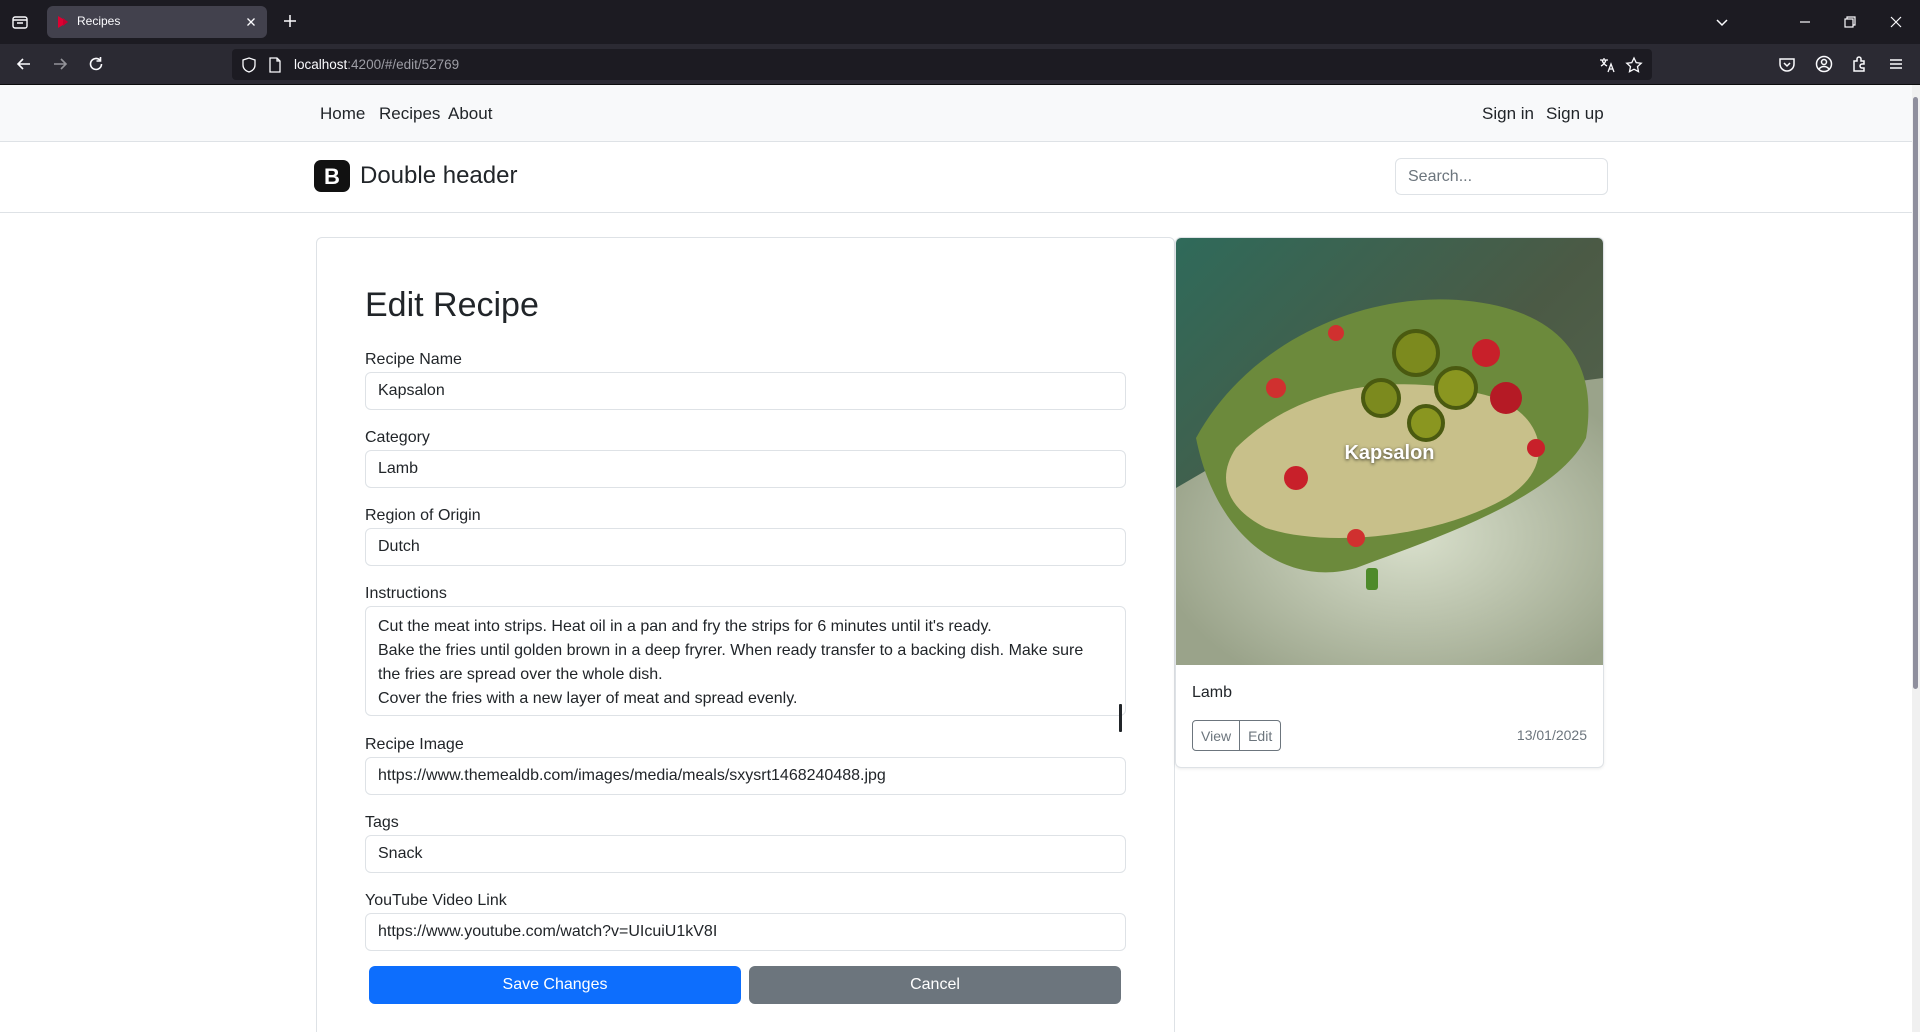 The image size is (1920, 1032). I want to click on shield-icon, so click(249, 65).